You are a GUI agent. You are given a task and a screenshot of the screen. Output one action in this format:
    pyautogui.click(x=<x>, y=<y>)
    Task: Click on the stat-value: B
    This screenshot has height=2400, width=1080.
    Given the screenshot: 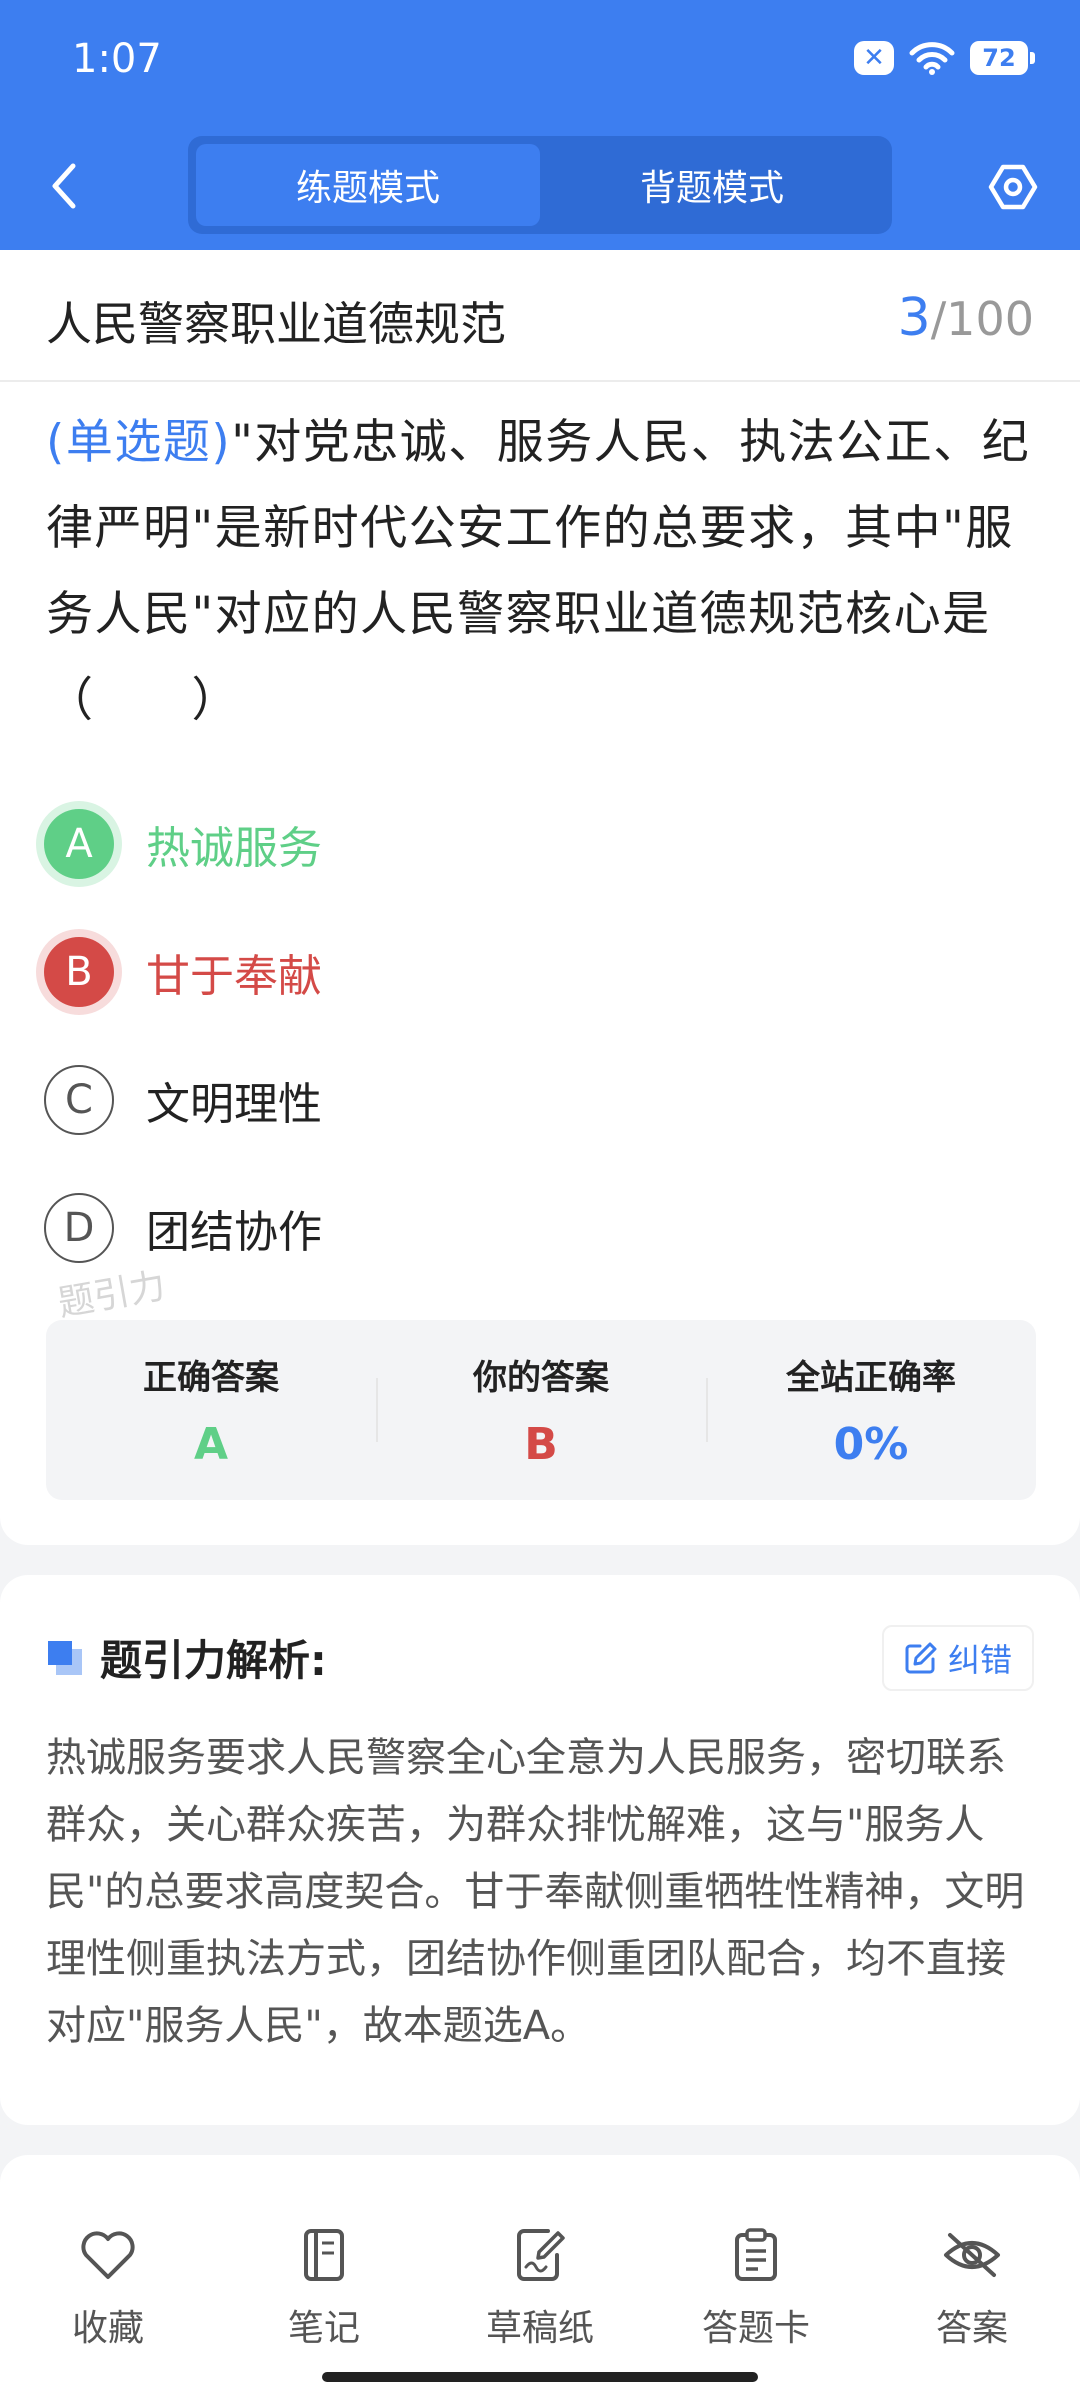 What is the action you would take?
    pyautogui.click(x=541, y=1444)
    